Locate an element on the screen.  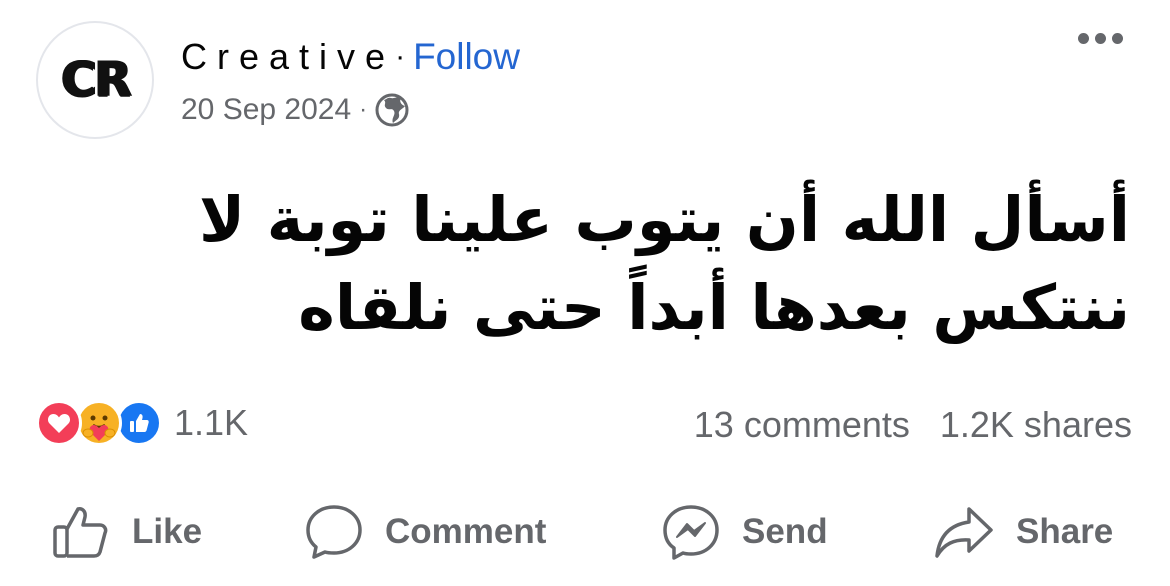
post-text-line: أسأل الله أن يتوب علينا توبة لا is located at coordinates (664, 219).